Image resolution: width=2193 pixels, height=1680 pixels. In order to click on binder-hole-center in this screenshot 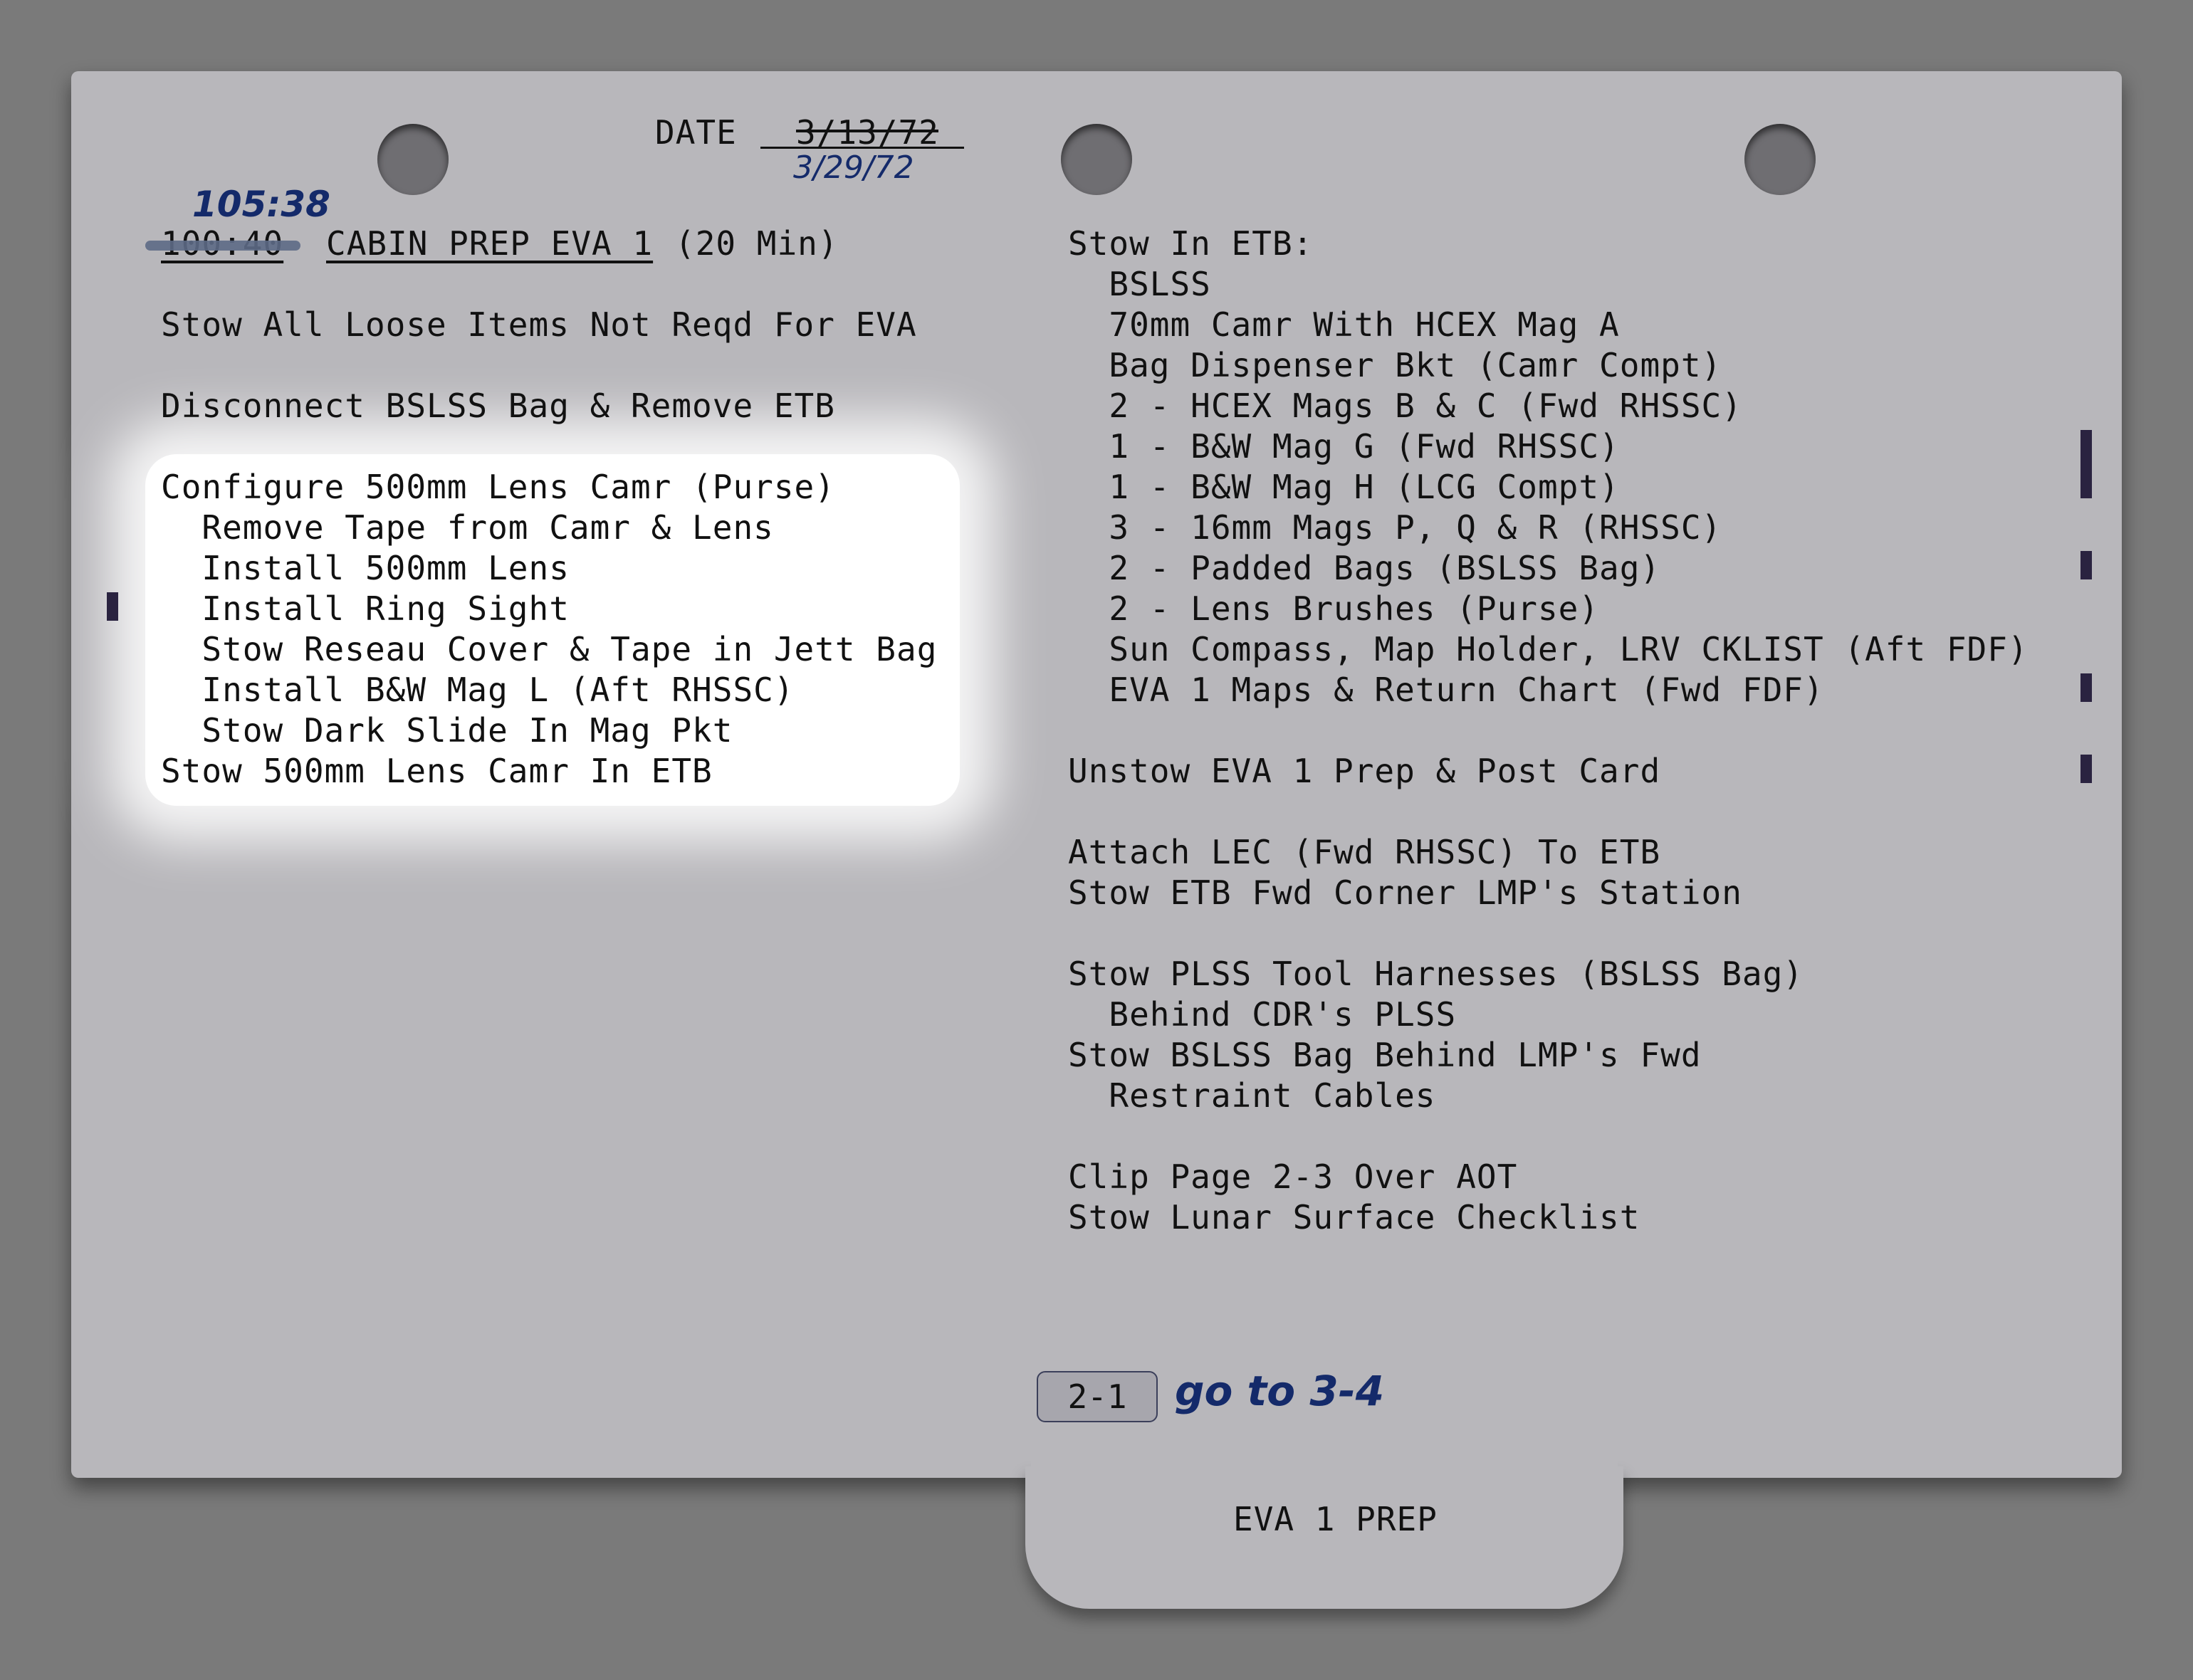, I will do `click(1096, 159)`.